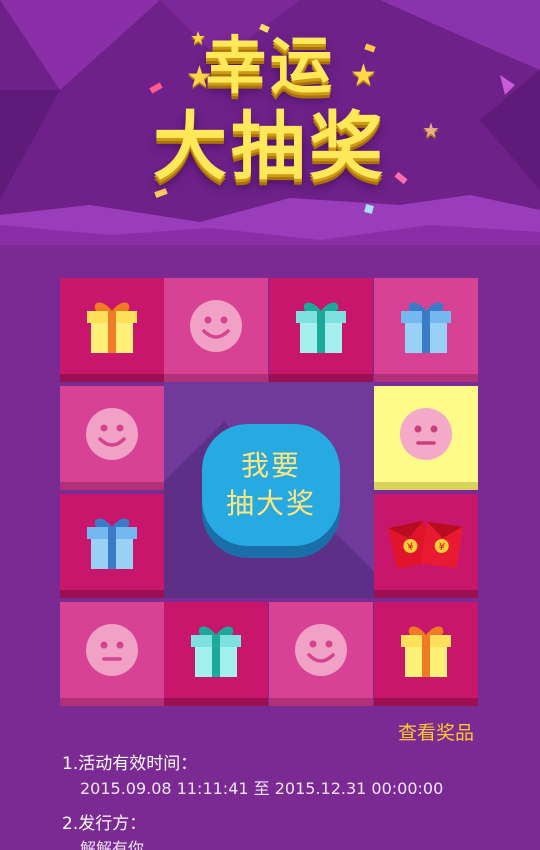 The width and height of the screenshot is (540, 850). I want to click on rule-value-issuer: 解解有你, so click(112, 844).